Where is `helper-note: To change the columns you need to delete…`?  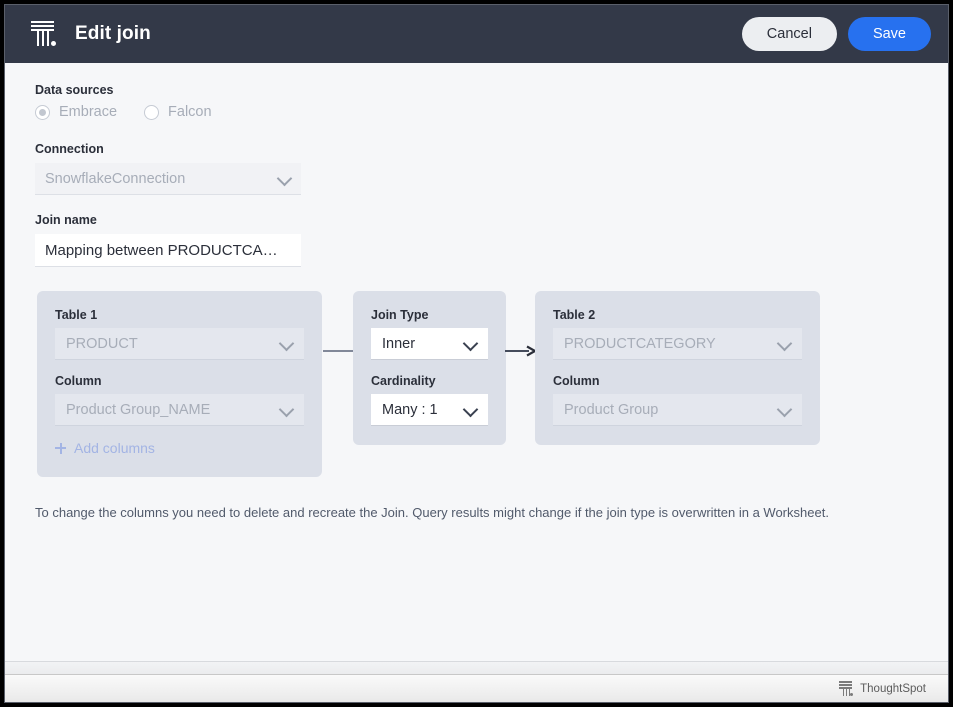
helper-note: To change the columns you need to delete… is located at coordinates (432, 512).